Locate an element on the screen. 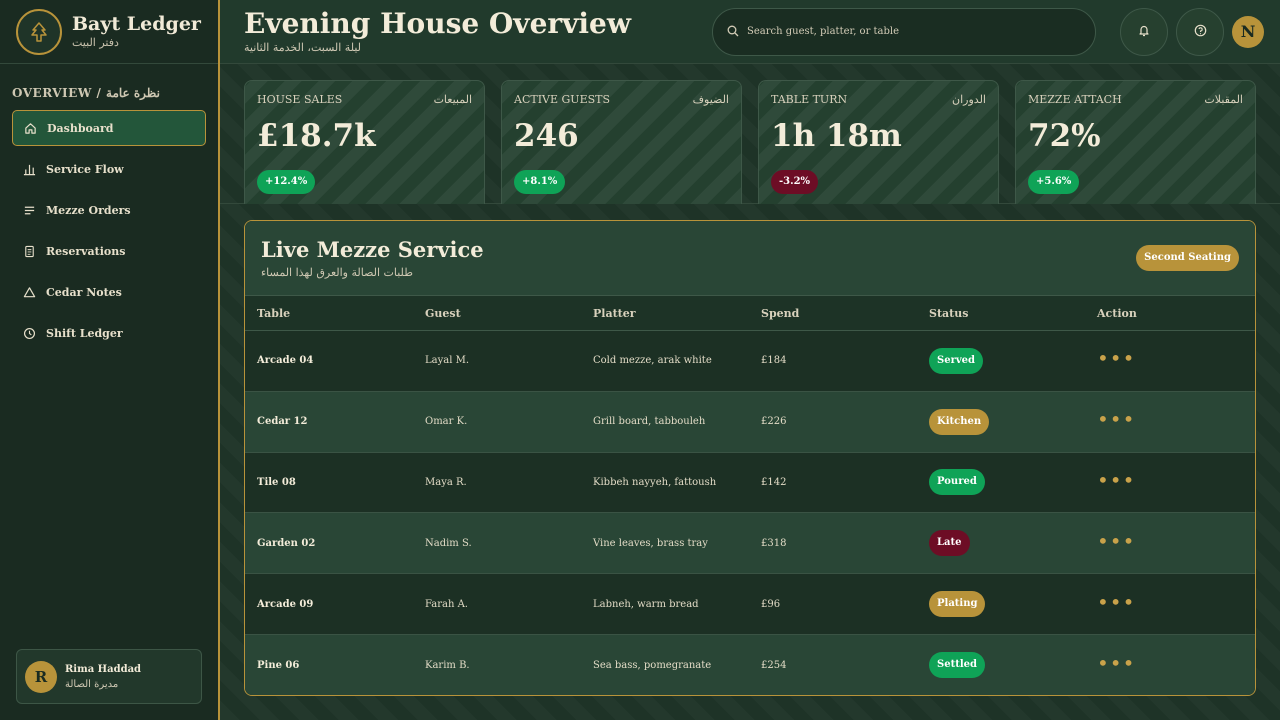 Image resolution: width=1280 pixels, height=720 pixels. cell-guest: Omar K. is located at coordinates (446, 422).